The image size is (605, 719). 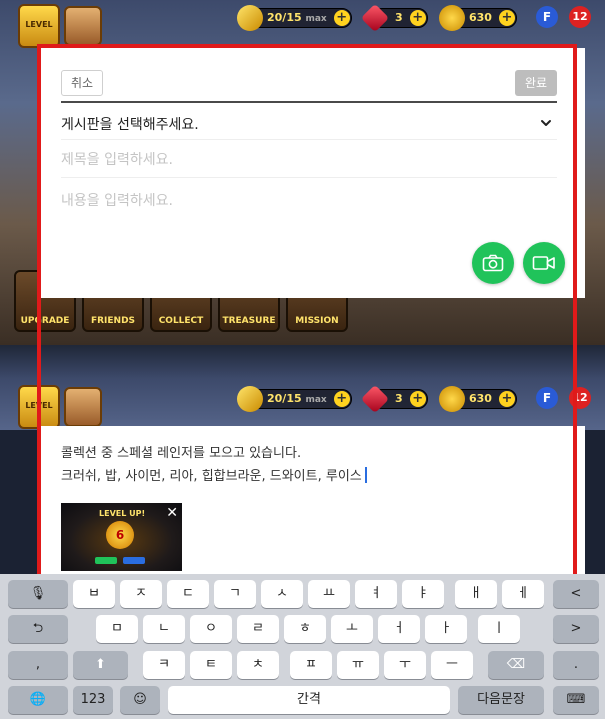 I want to click on key-ㅁ: ㅁ, so click(x=117, y=629).